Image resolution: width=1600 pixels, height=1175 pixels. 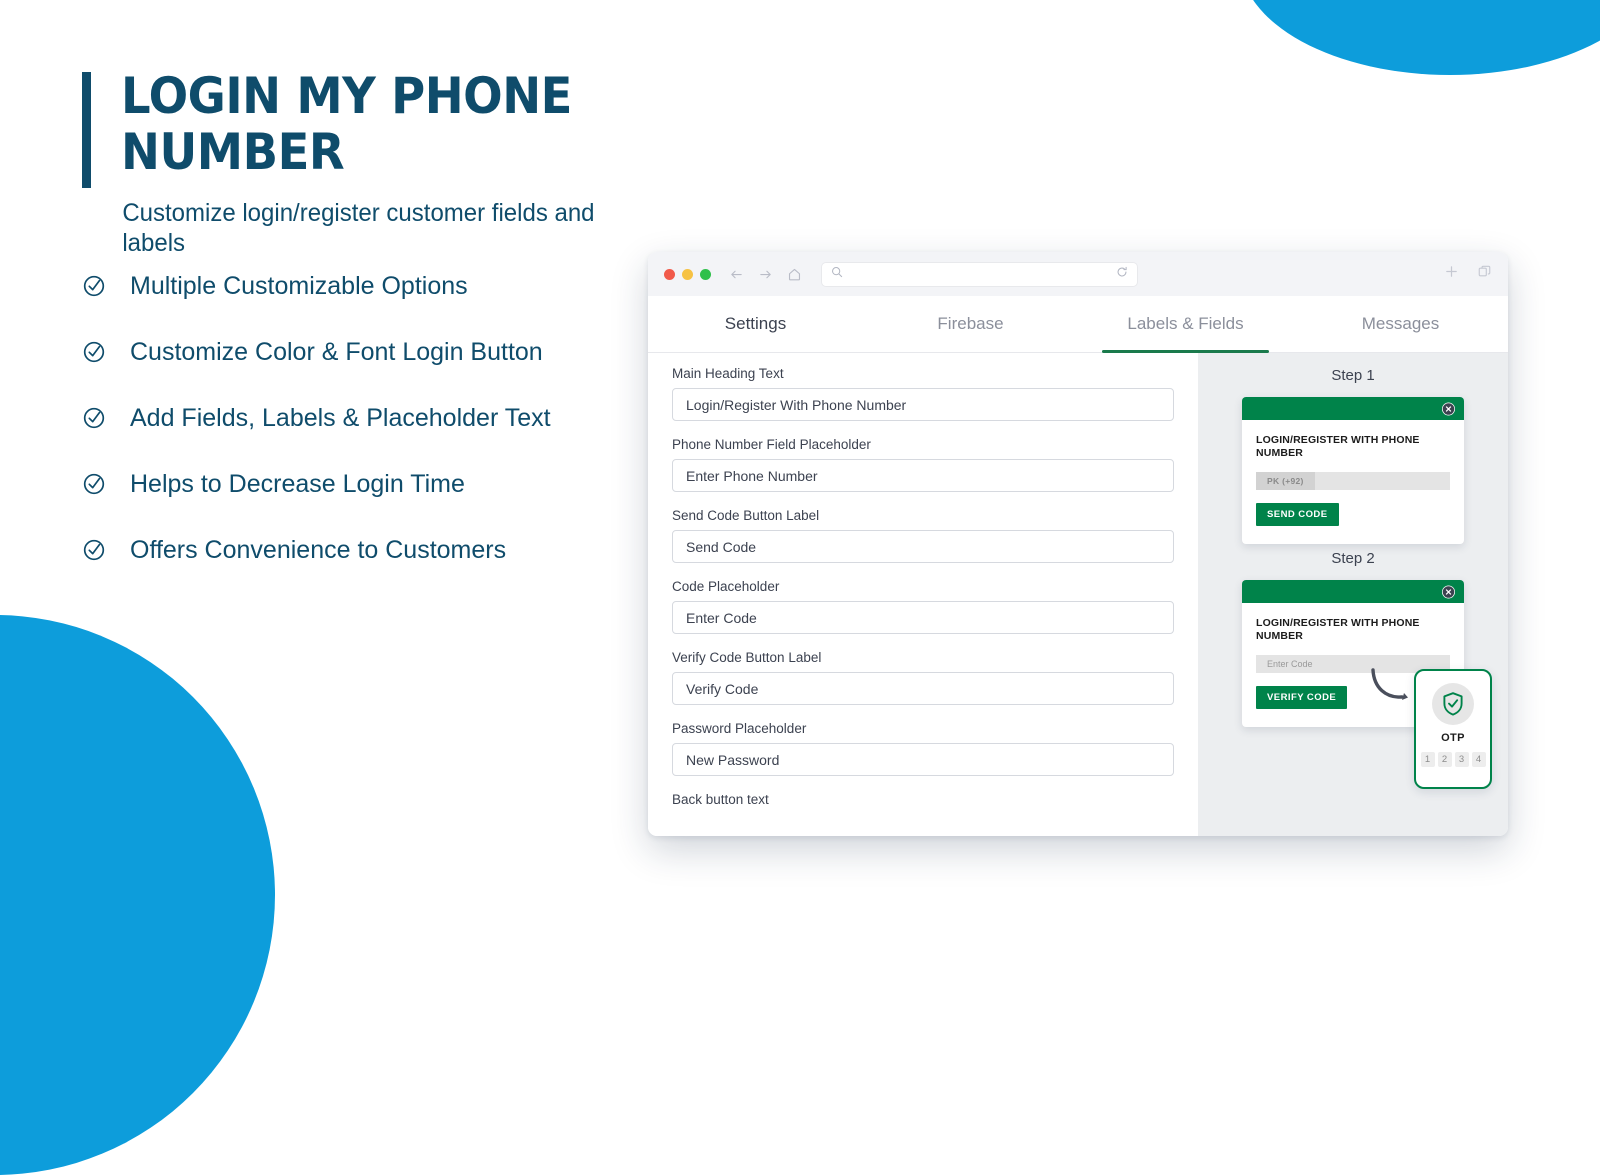 What do you see at coordinates (979, 274) in the screenshot?
I see `address-bar` at bounding box center [979, 274].